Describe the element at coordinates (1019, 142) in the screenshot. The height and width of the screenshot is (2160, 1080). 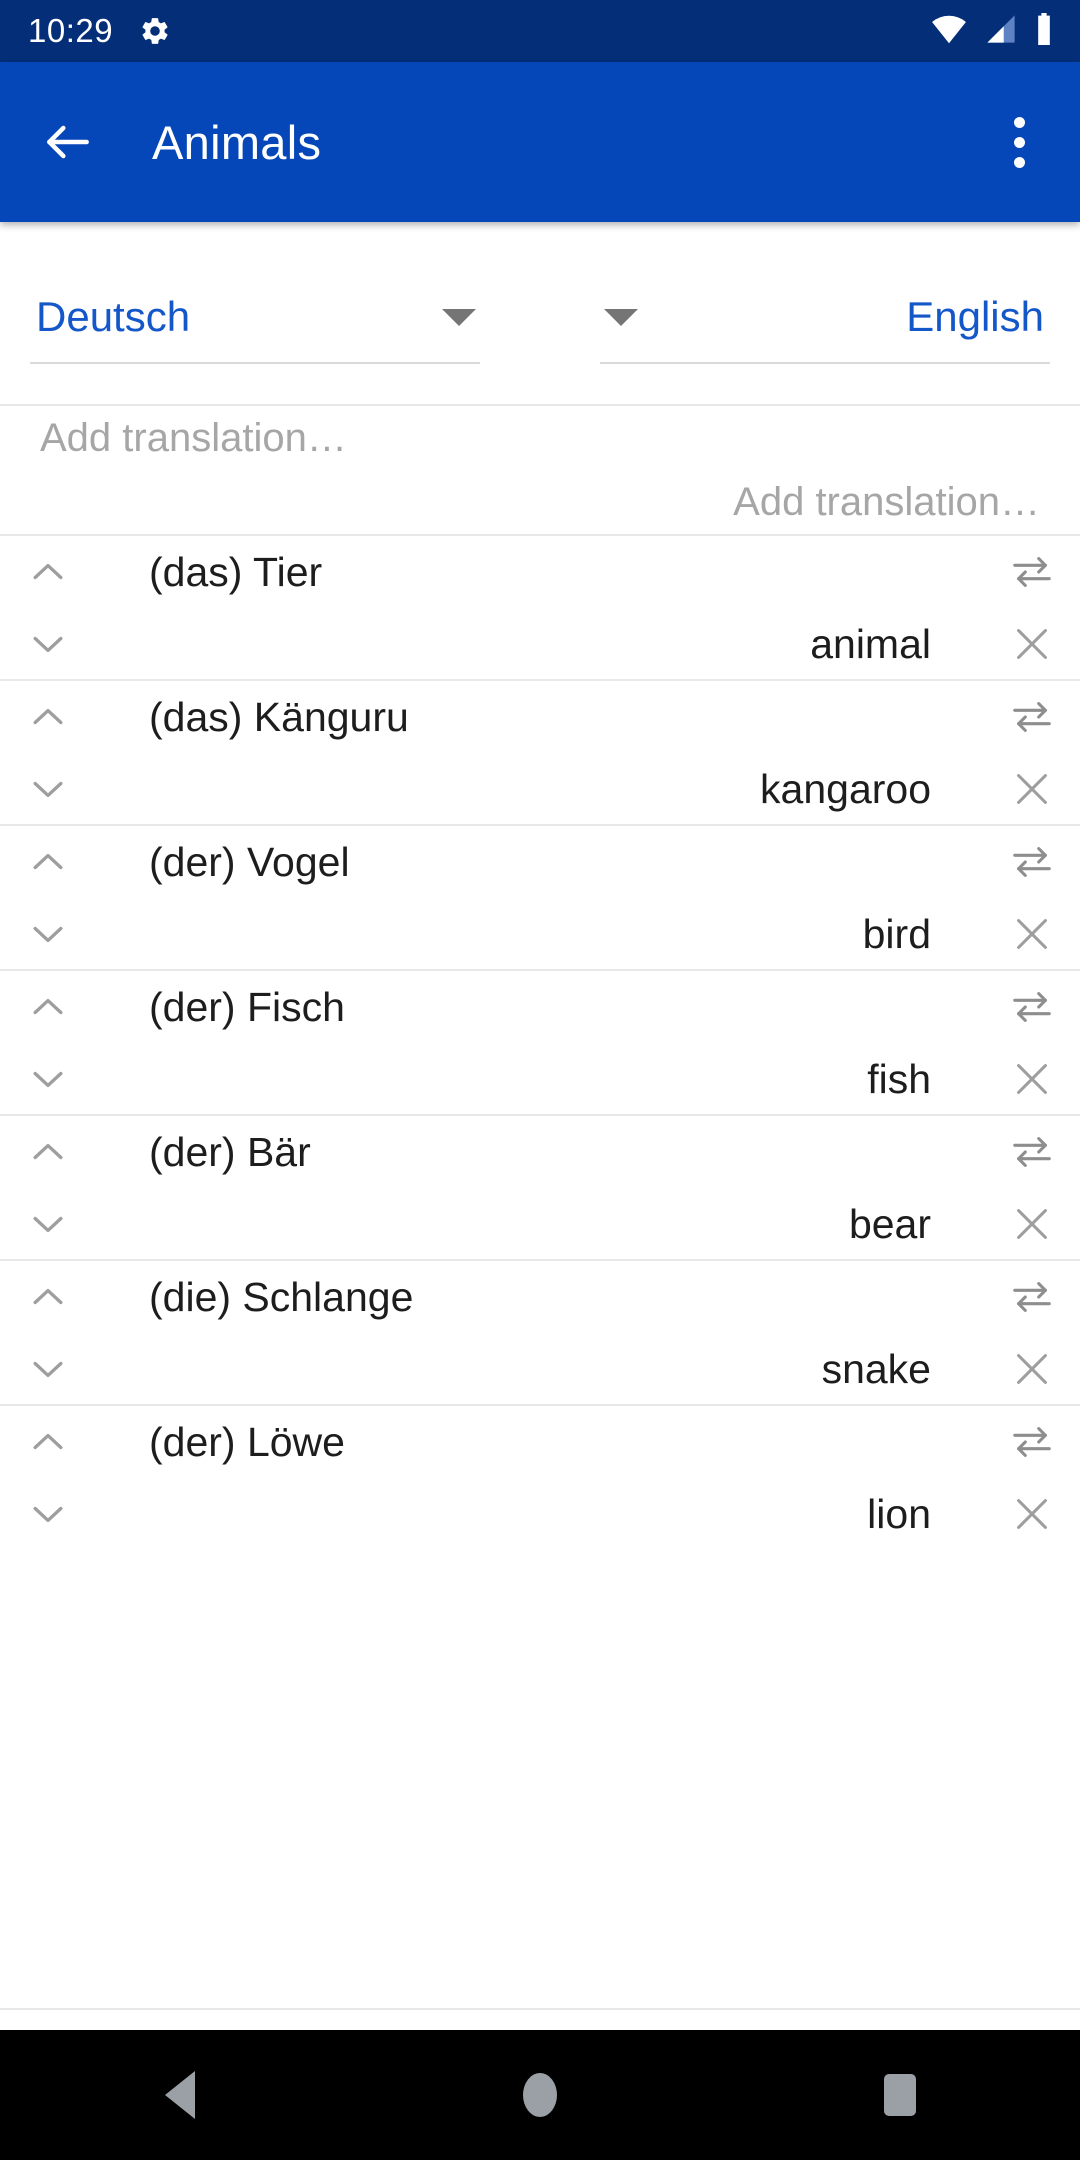
I see `more-vertical-icon` at that location.